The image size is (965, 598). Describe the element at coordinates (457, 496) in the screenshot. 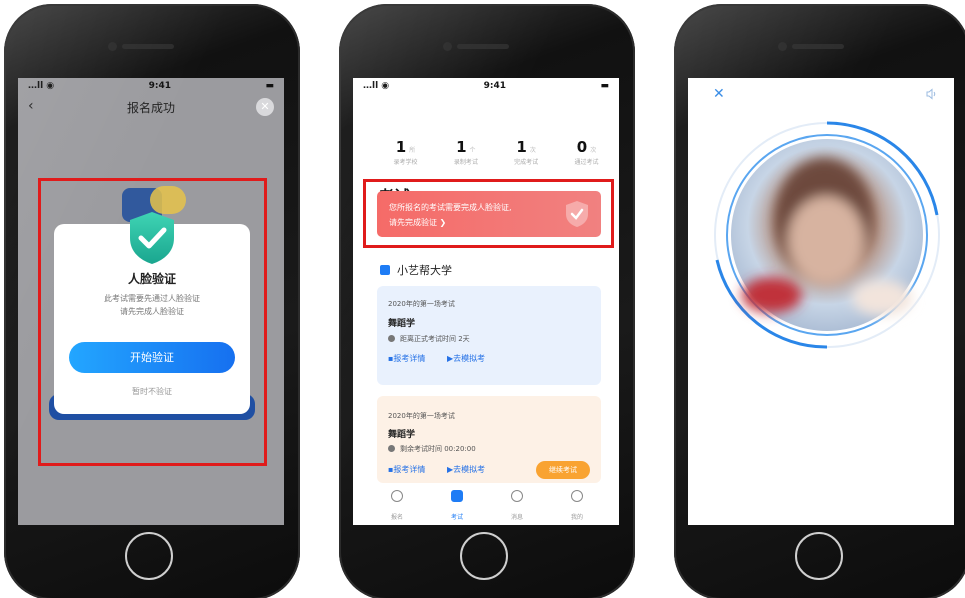

I see `exam-icon` at that location.